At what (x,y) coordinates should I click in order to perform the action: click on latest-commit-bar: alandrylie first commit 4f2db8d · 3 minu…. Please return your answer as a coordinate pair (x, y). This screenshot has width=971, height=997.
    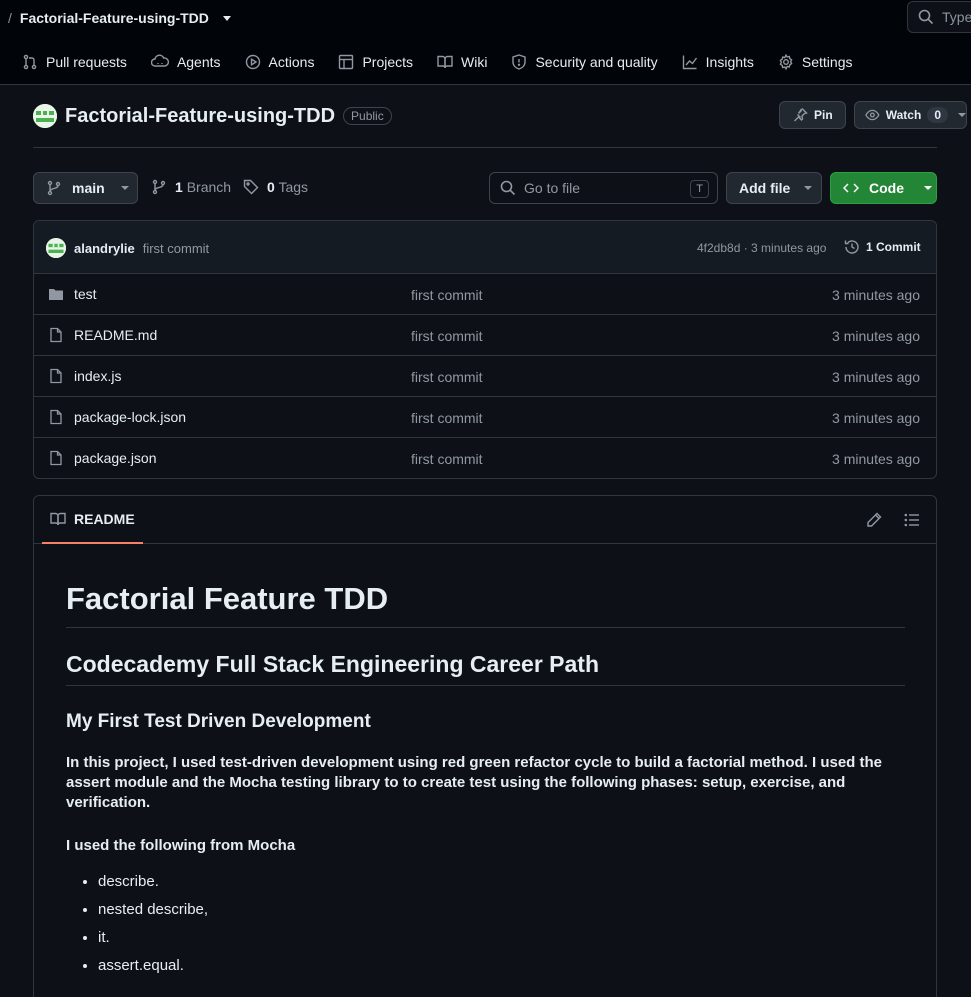
    Looking at the image, I should click on (485, 247).